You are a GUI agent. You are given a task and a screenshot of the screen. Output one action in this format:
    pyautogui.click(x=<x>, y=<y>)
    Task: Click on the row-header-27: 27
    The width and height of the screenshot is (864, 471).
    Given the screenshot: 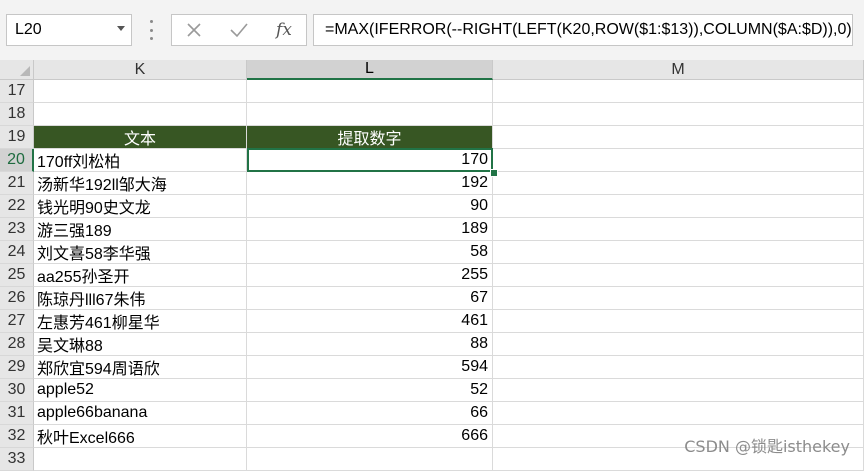 What is the action you would take?
    pyautogui.click(x=17, y=321)
    